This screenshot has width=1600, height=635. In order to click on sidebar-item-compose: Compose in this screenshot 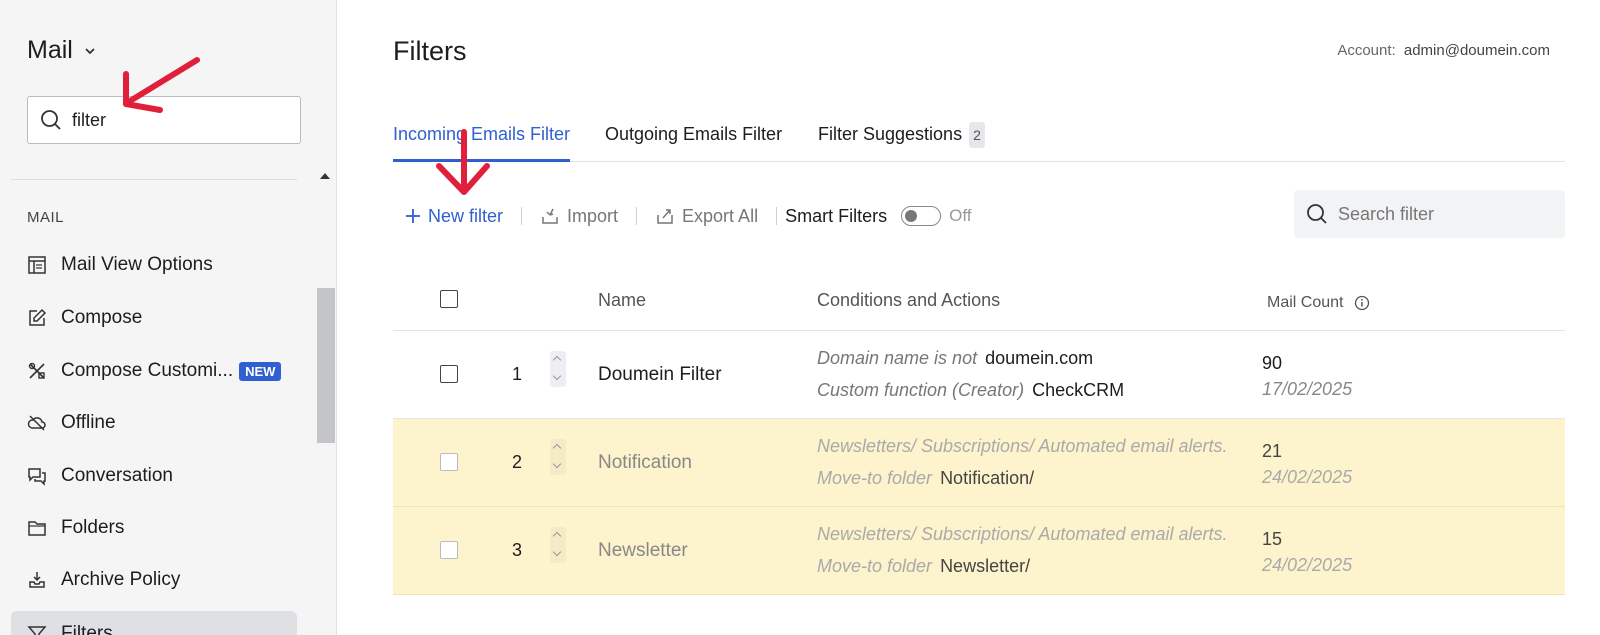, I will do `click(154, 318)`.